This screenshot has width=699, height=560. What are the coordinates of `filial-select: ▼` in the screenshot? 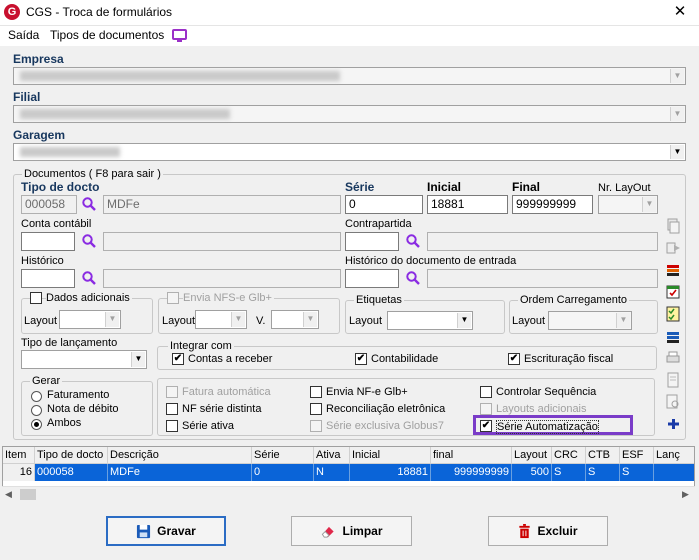 It's located at (349, 114).